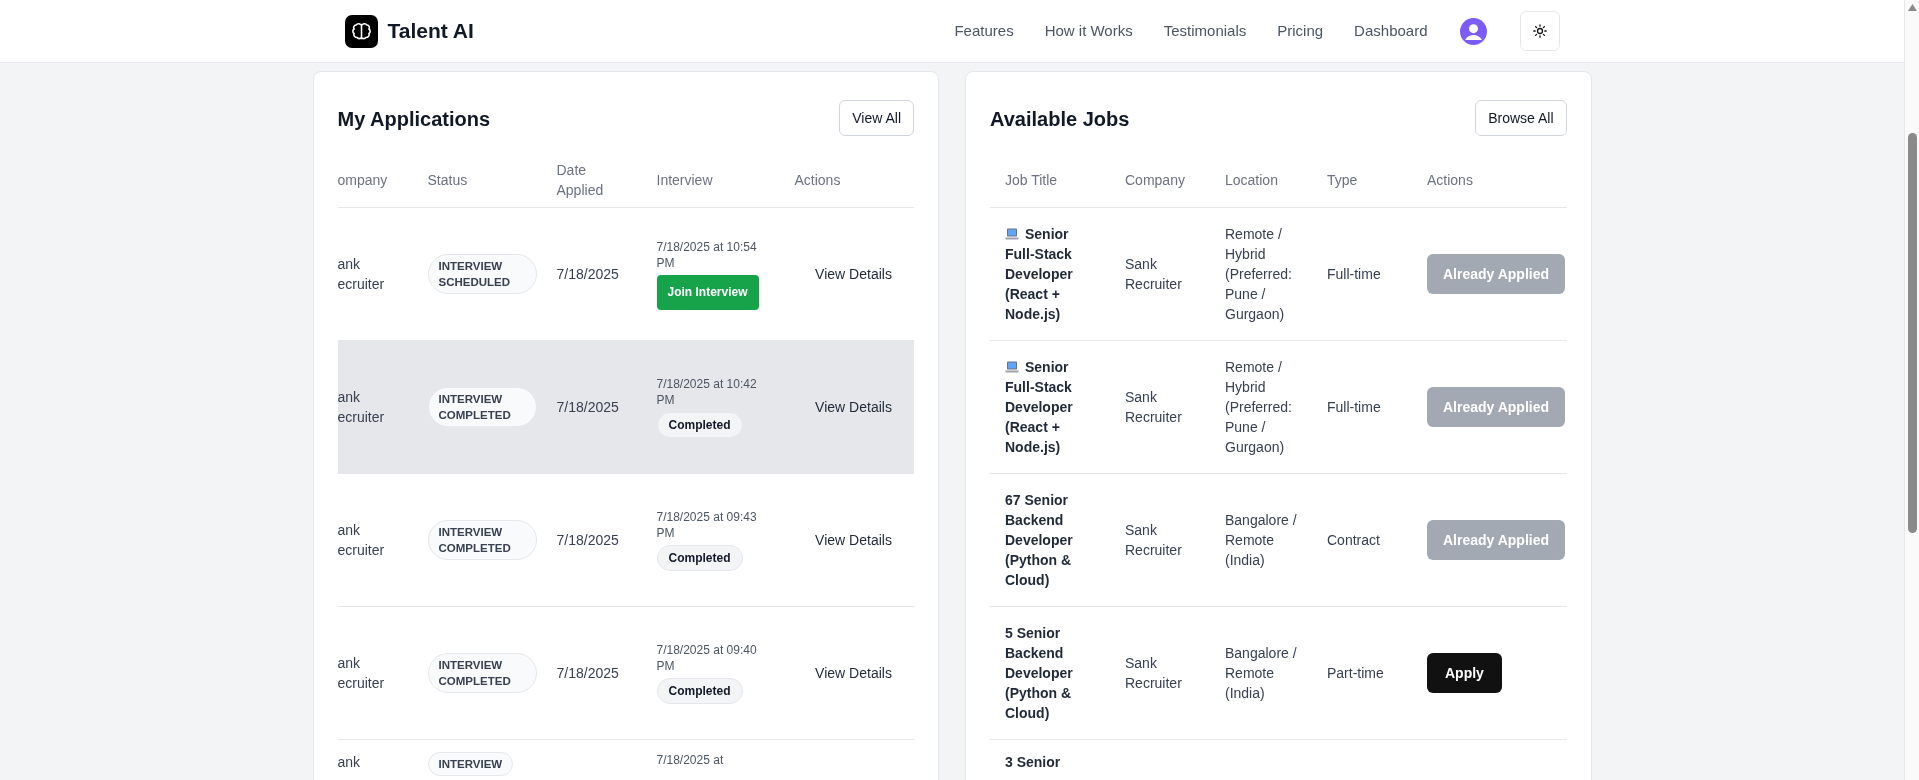 The height and width of the screenshot is (780, 1919). Describe the element at coordinates (1355, 673) in the screenshot. I see `table-cell: Part-time` at that location.